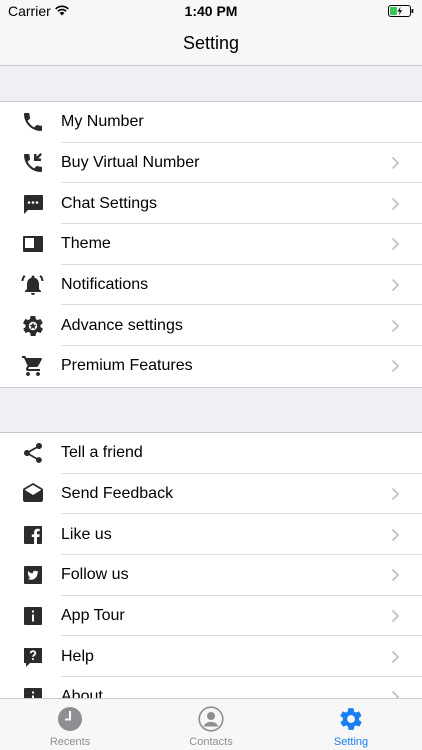 This screenshot has width=422, height=750. Describe the element at coordinates (122, 325) in the screenshot. I see `row-label: Advance settings` at that location.